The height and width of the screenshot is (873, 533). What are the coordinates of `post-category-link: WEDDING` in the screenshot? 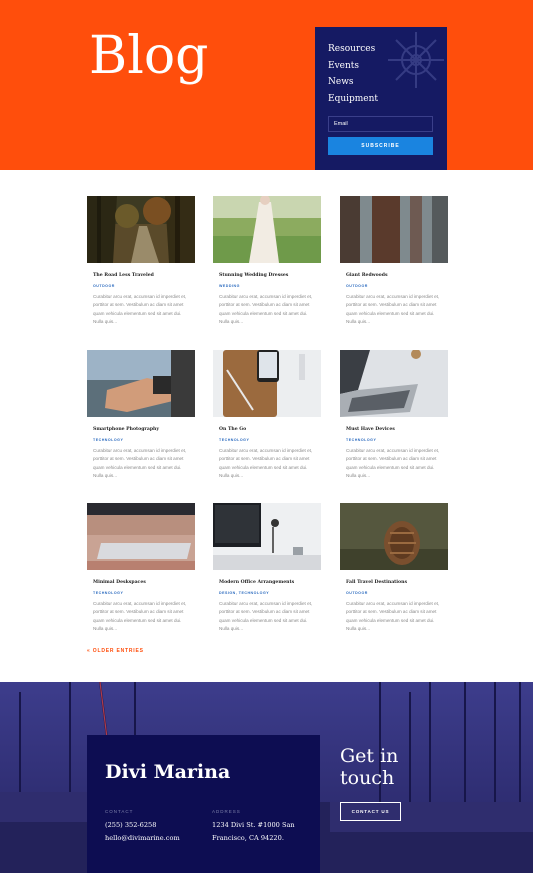 It's located at (229, 286).